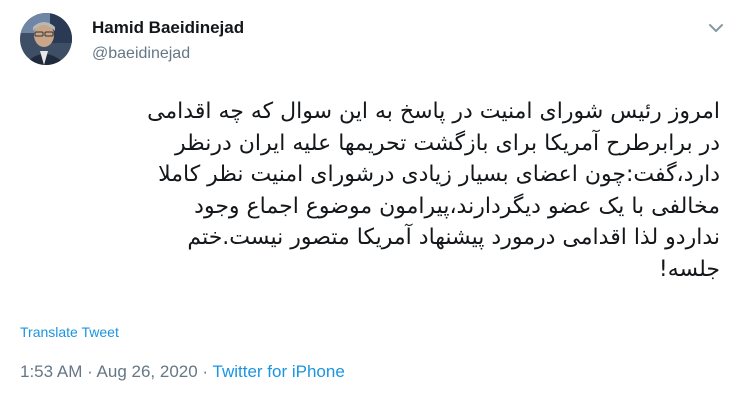  I want to click on author-display-name: Hamid Baeidinejad, so click(168, 28).